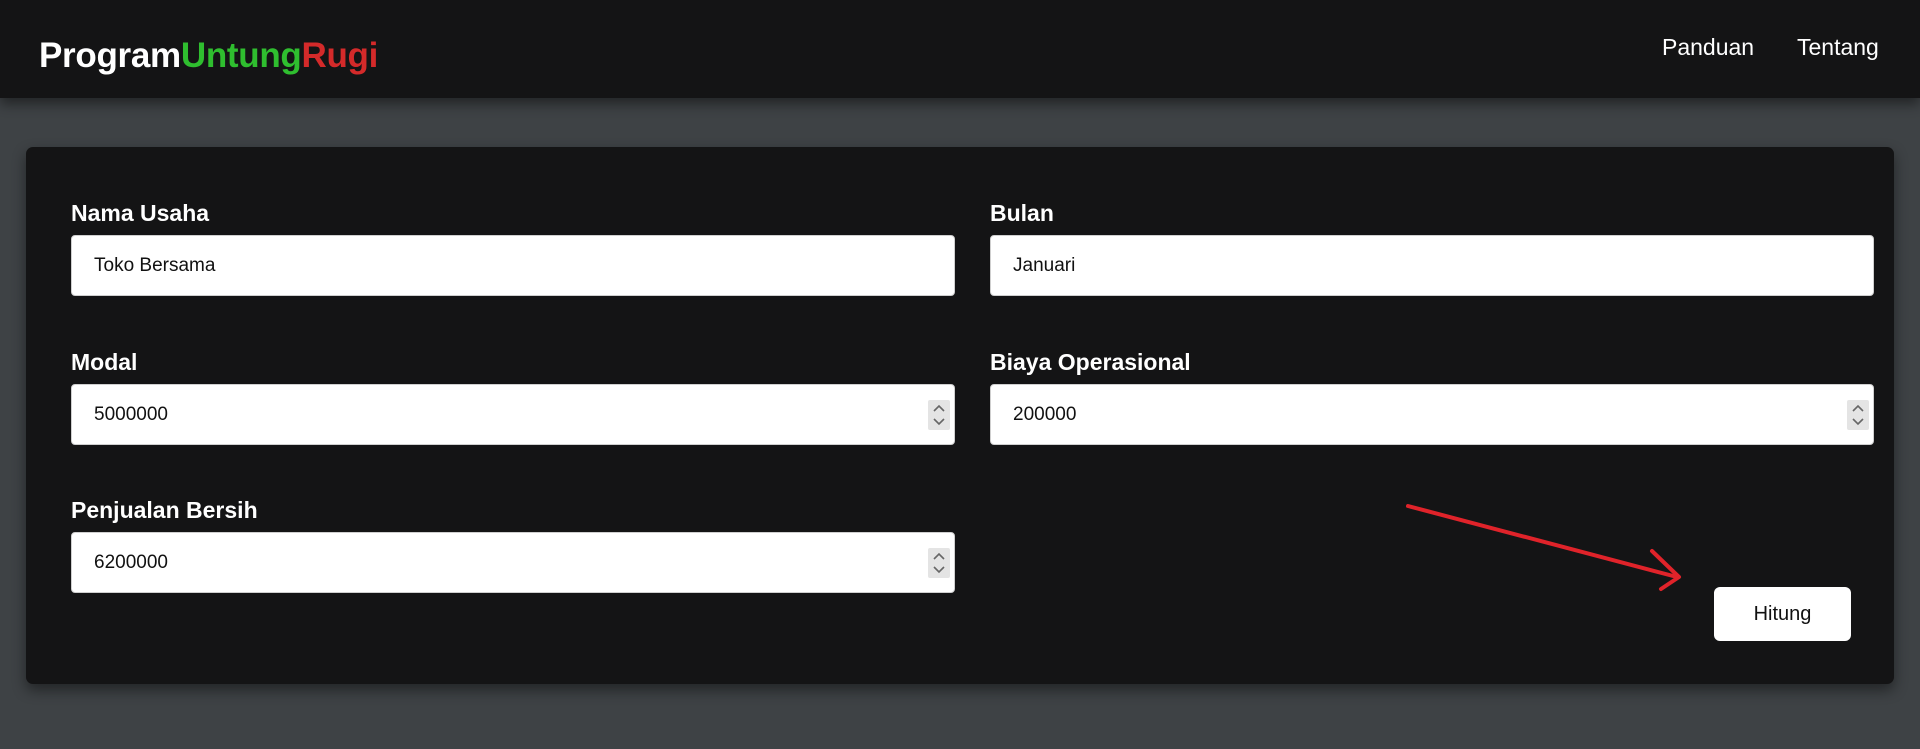 Image resolution: width=1920 pixels, height=749 pixels. What do you see at coordinates (1090, 362) in the screenshot?
I see `biaya-operasional-label: Biaya Operasional` at bounding box center [1090, 362].